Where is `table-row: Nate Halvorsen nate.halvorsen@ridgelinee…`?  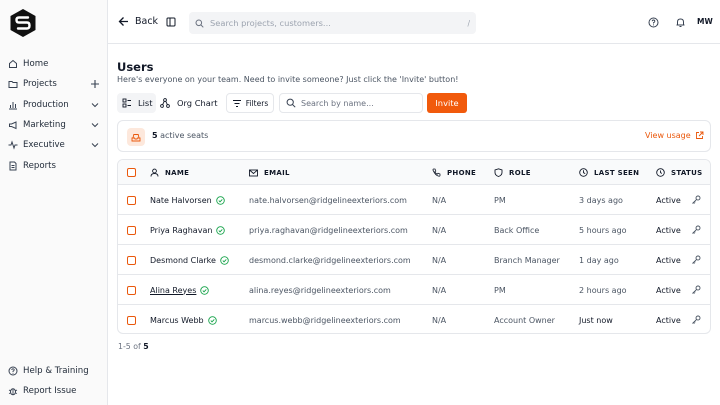 table-row: Nate Halvorsen nate.halvorsen@ridgelinee… is located at coordinates (414, 200).